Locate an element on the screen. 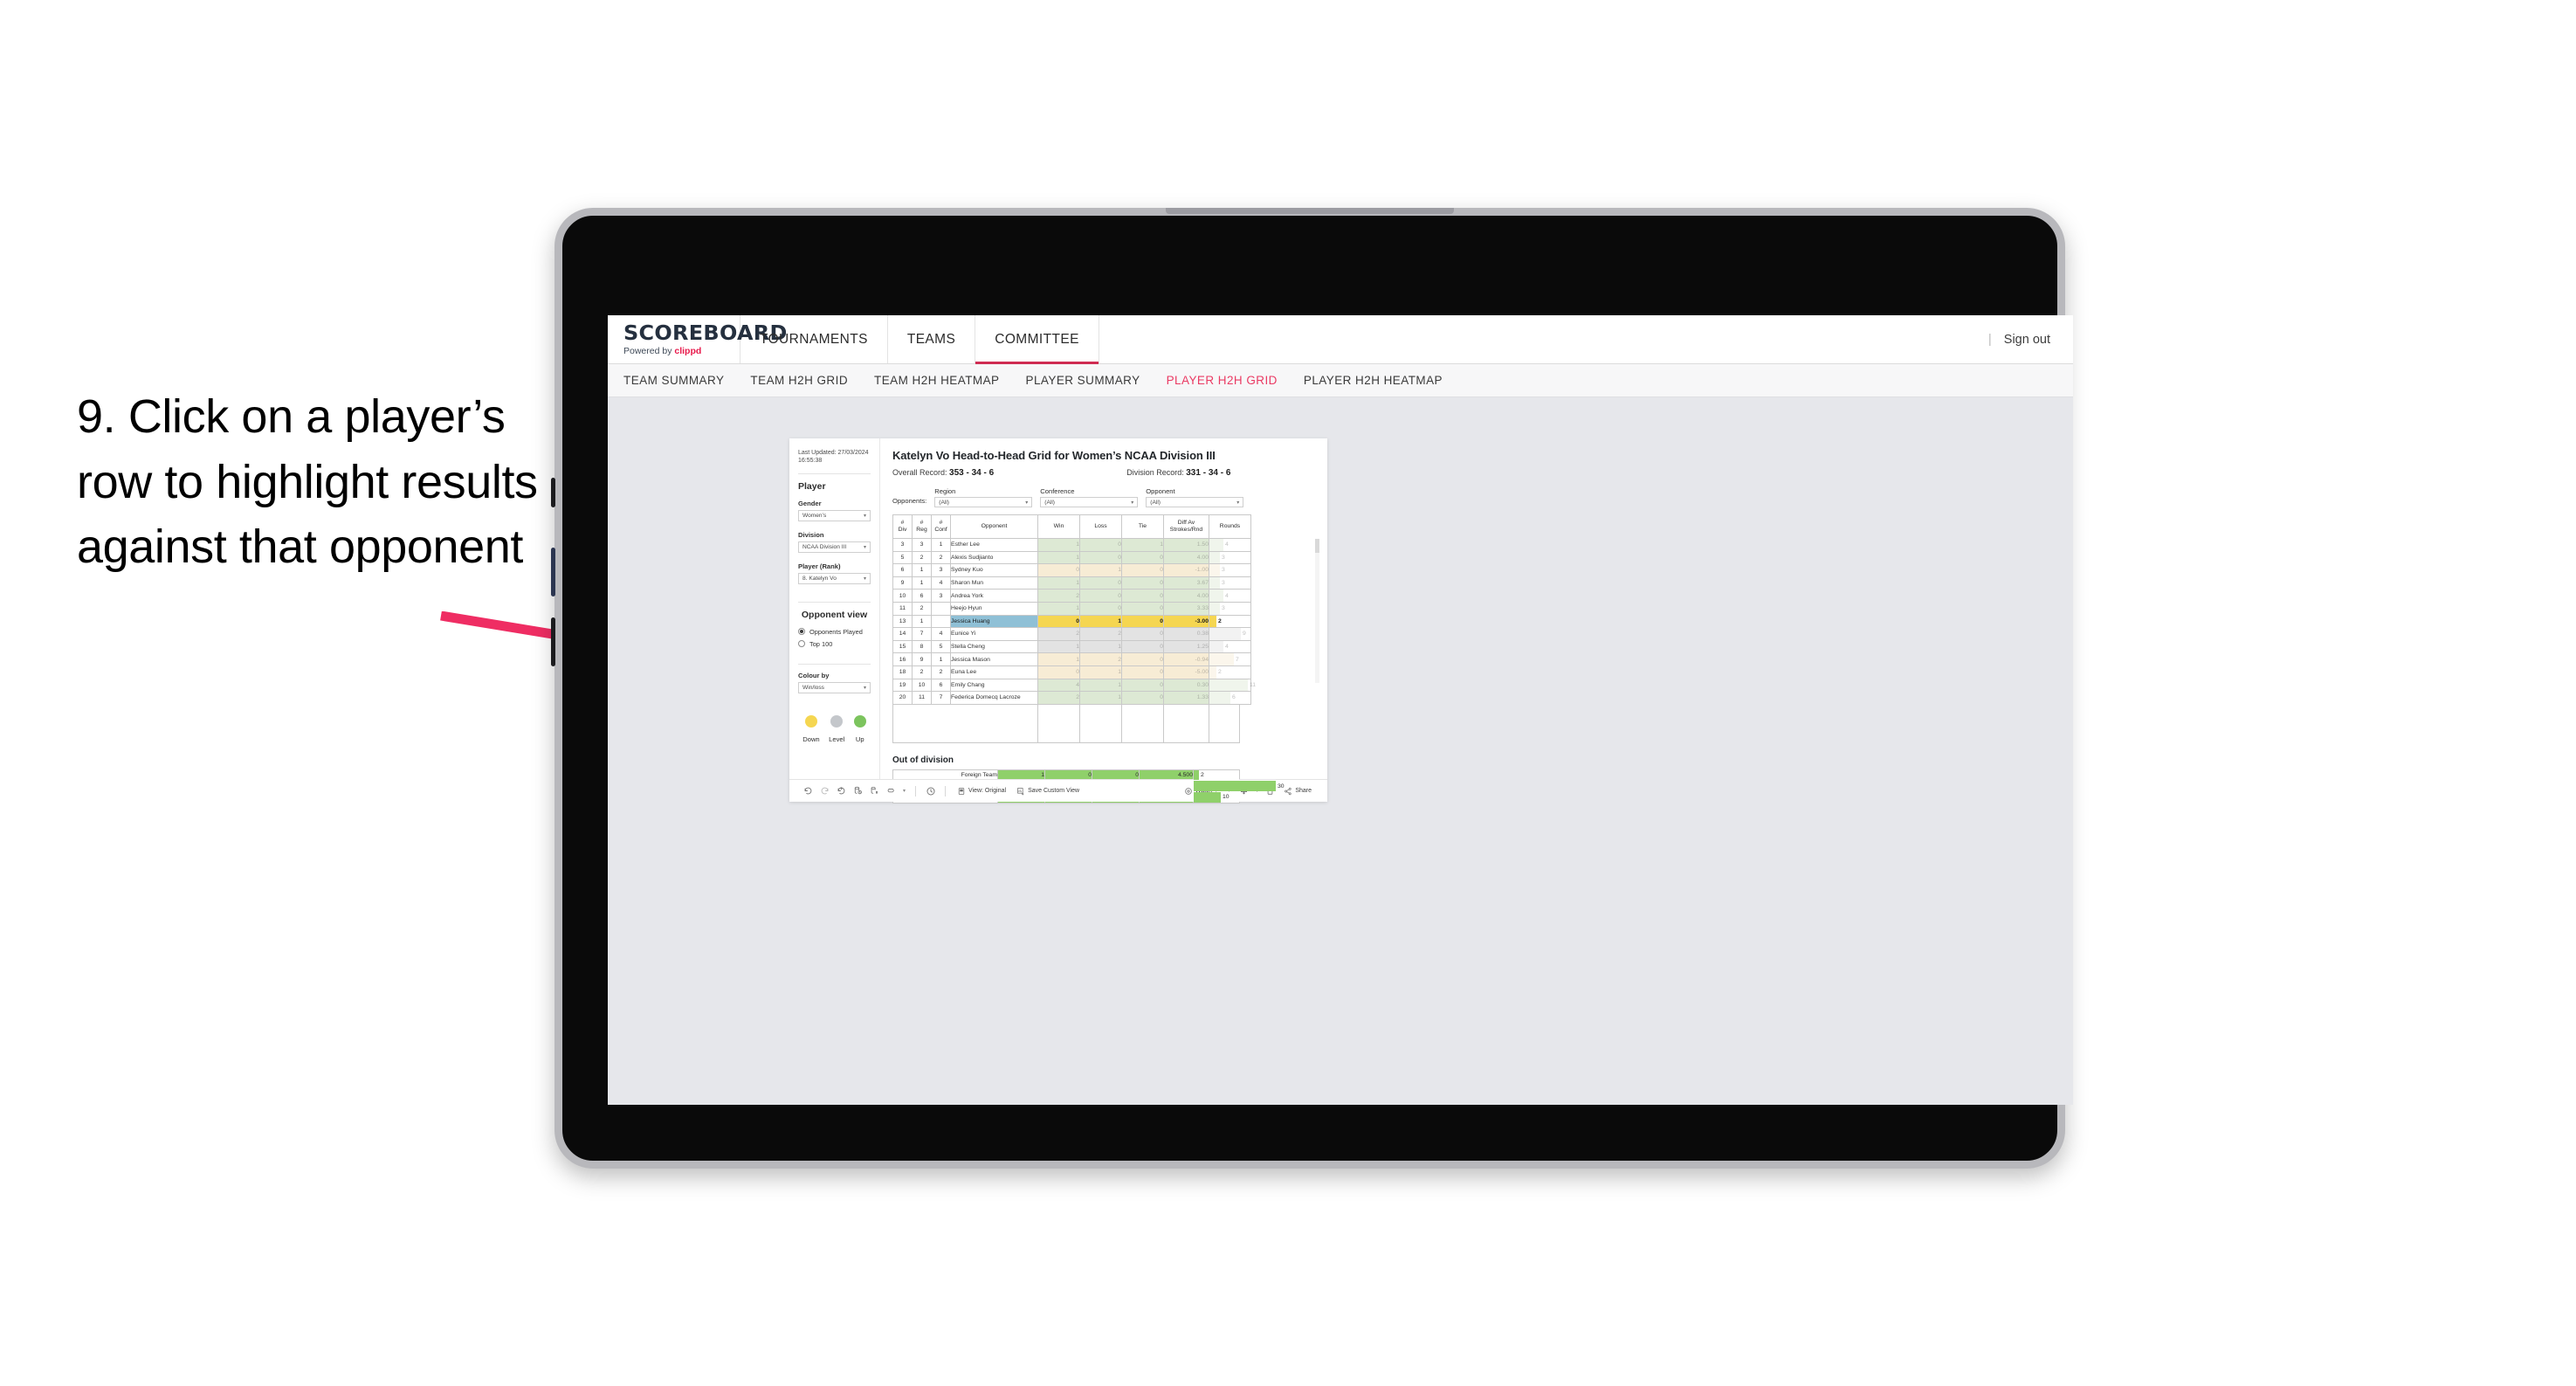 Image resolution: width=2576 pixels, height=1386 pixels. region-filter: Region (All) ▾ is located at coordinates (983, 497).